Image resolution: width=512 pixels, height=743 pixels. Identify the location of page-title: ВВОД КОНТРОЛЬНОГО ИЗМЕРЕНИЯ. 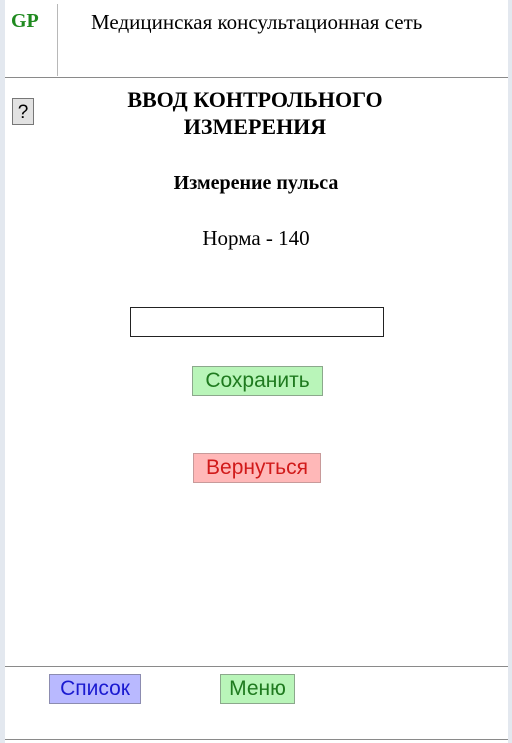
(255, 113).